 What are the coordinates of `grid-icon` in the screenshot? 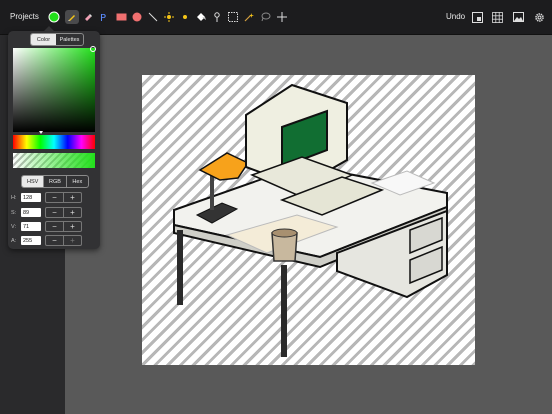 It's located at (497, 17).